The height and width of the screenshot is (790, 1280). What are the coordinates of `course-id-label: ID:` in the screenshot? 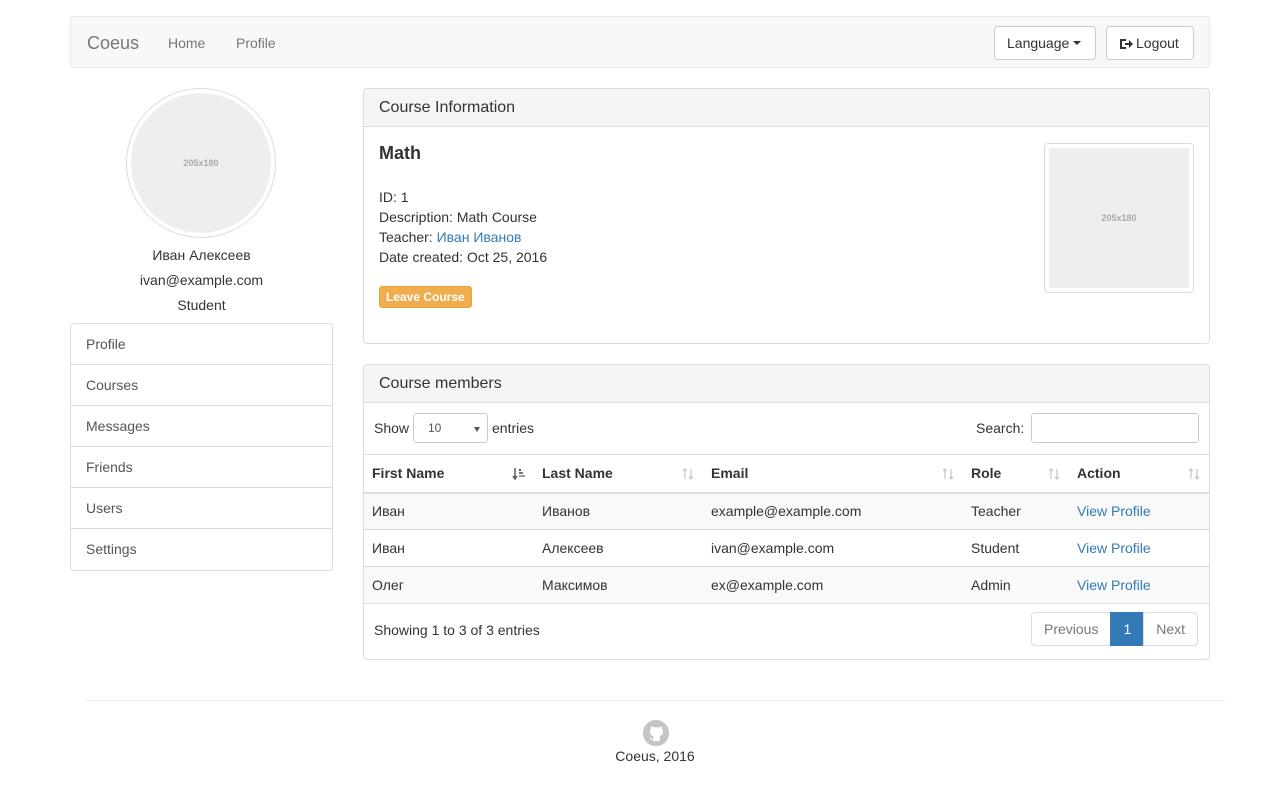 It's located at (388, 197).